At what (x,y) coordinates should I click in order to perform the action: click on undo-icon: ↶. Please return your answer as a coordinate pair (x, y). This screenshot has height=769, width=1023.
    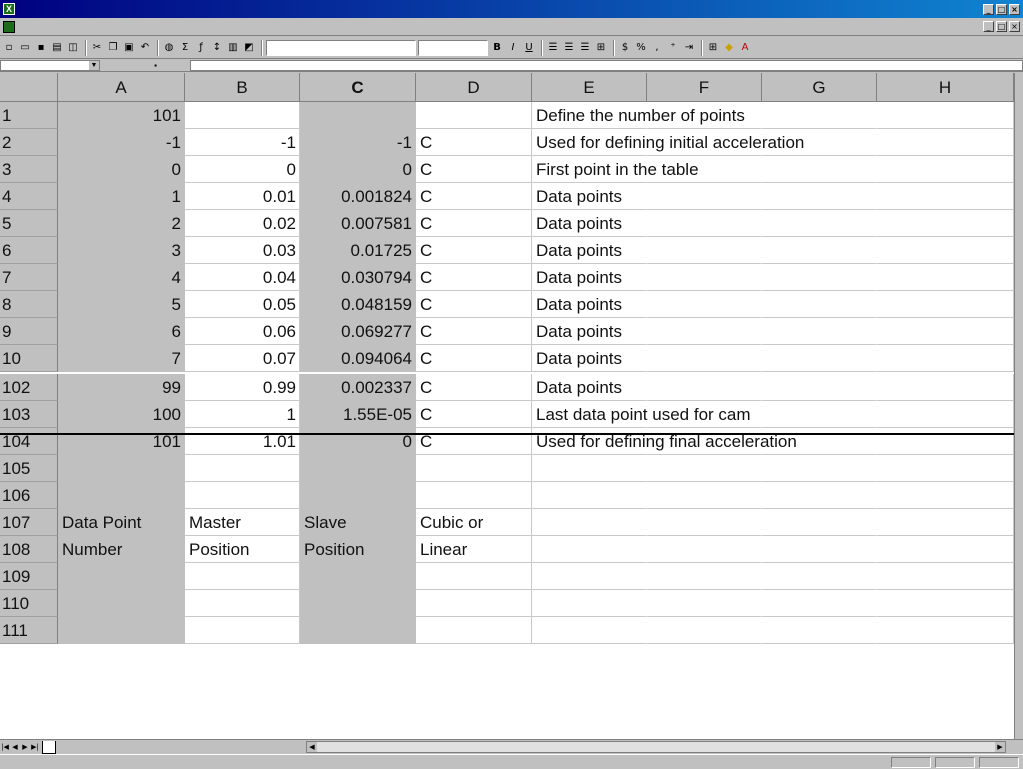
    Looking at the image, I should click on (145, 48).